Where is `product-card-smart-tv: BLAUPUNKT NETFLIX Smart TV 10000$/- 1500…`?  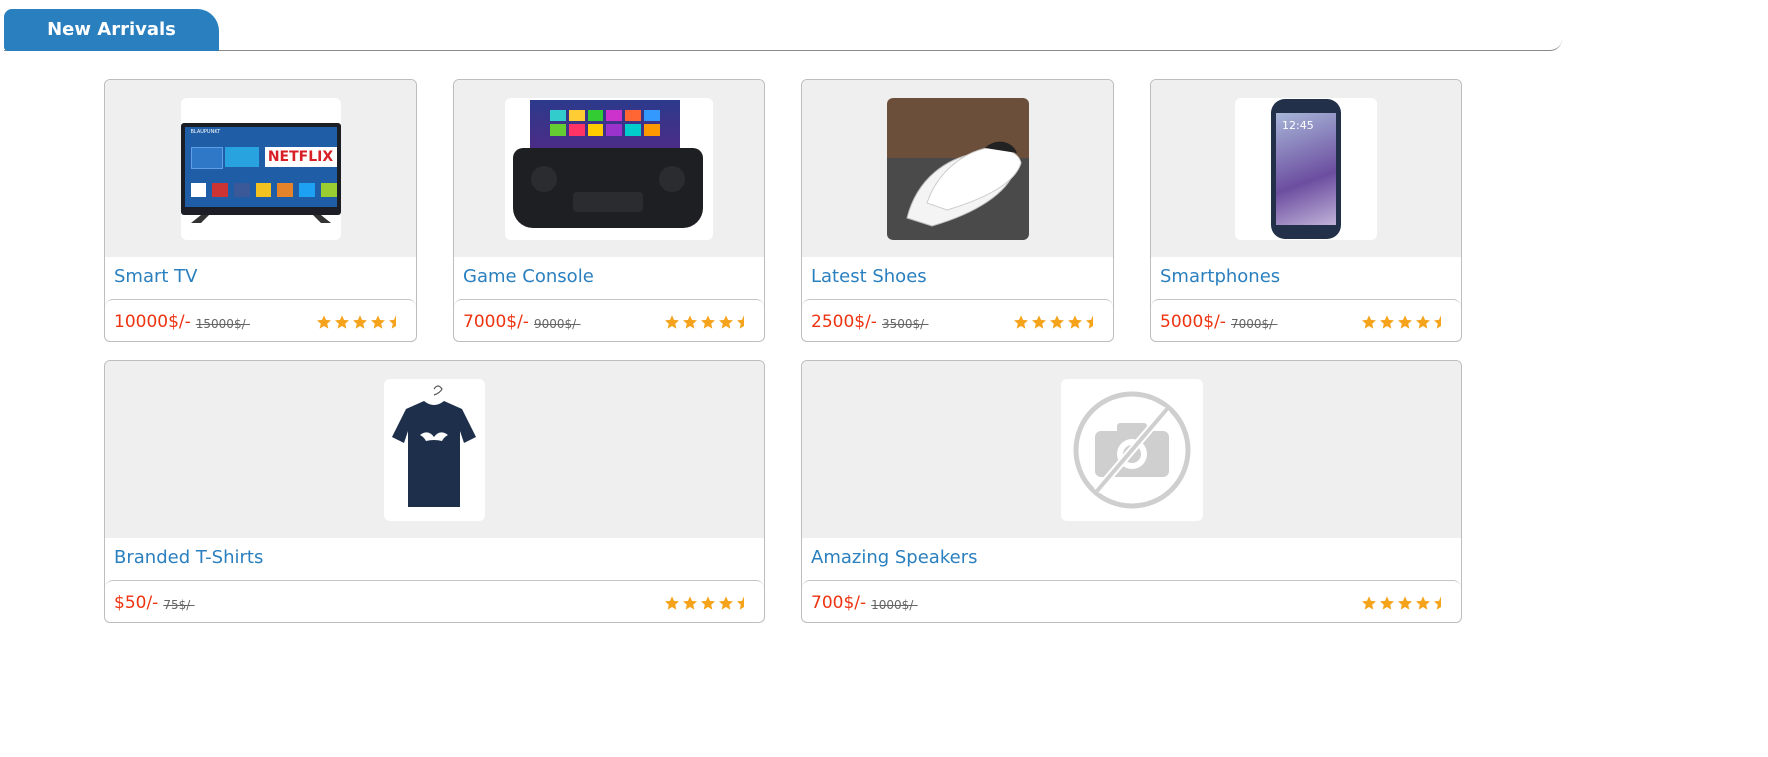 product-card-smart-tv: BLAUPUNKT NETFLIX Smart TV 10000$/- 1500… is located at coordinates (260, 210).